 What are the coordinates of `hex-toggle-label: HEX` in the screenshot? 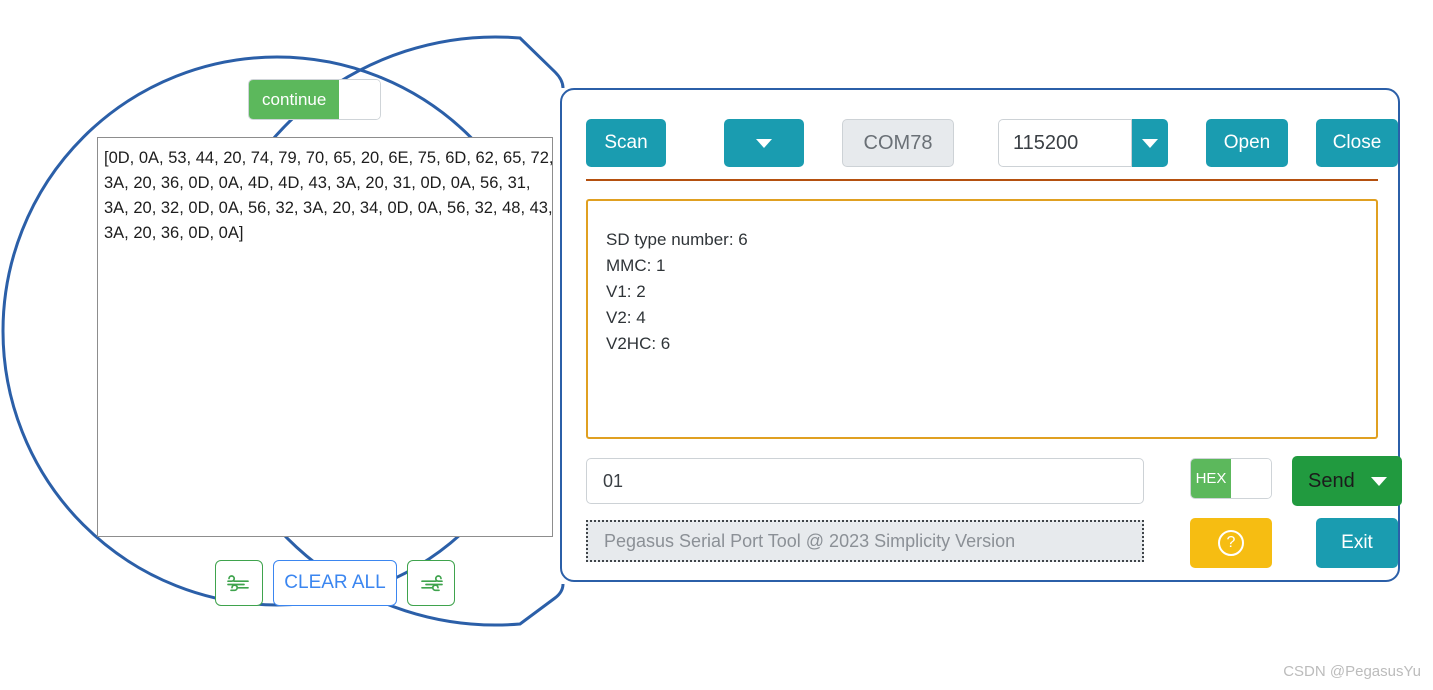 It's located at (1211, 478).